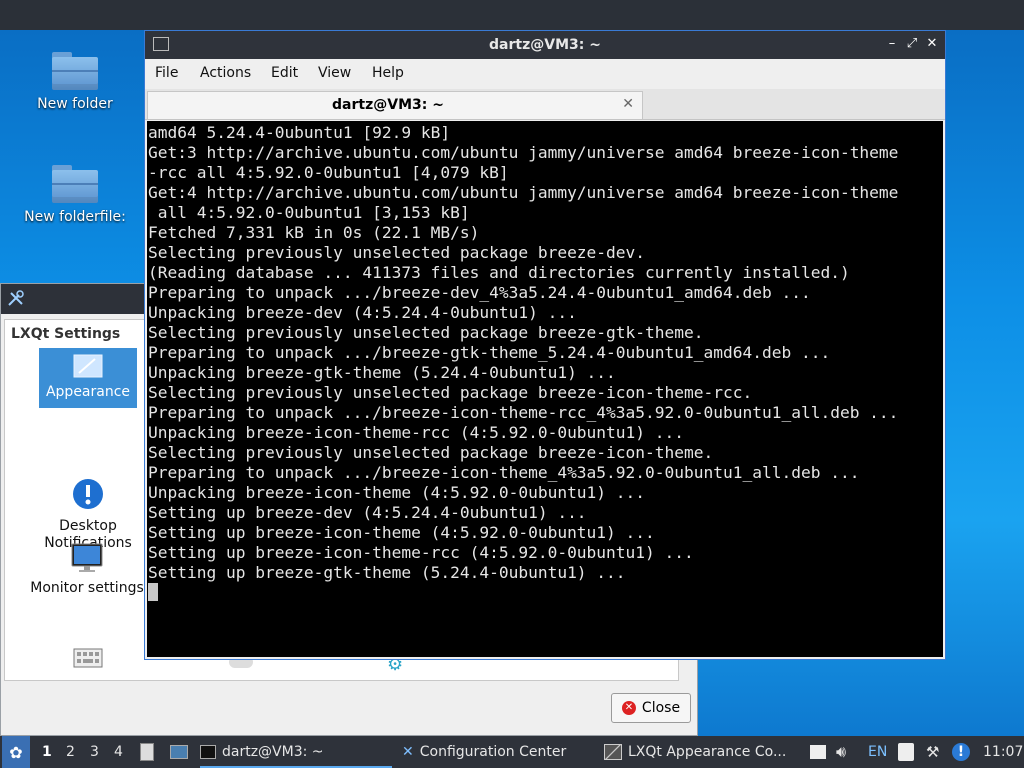  What do you see at coordinates (94, 752) in the screenshot?
I see `desktop-switch-3: 3` at bounding box center [94, 752].